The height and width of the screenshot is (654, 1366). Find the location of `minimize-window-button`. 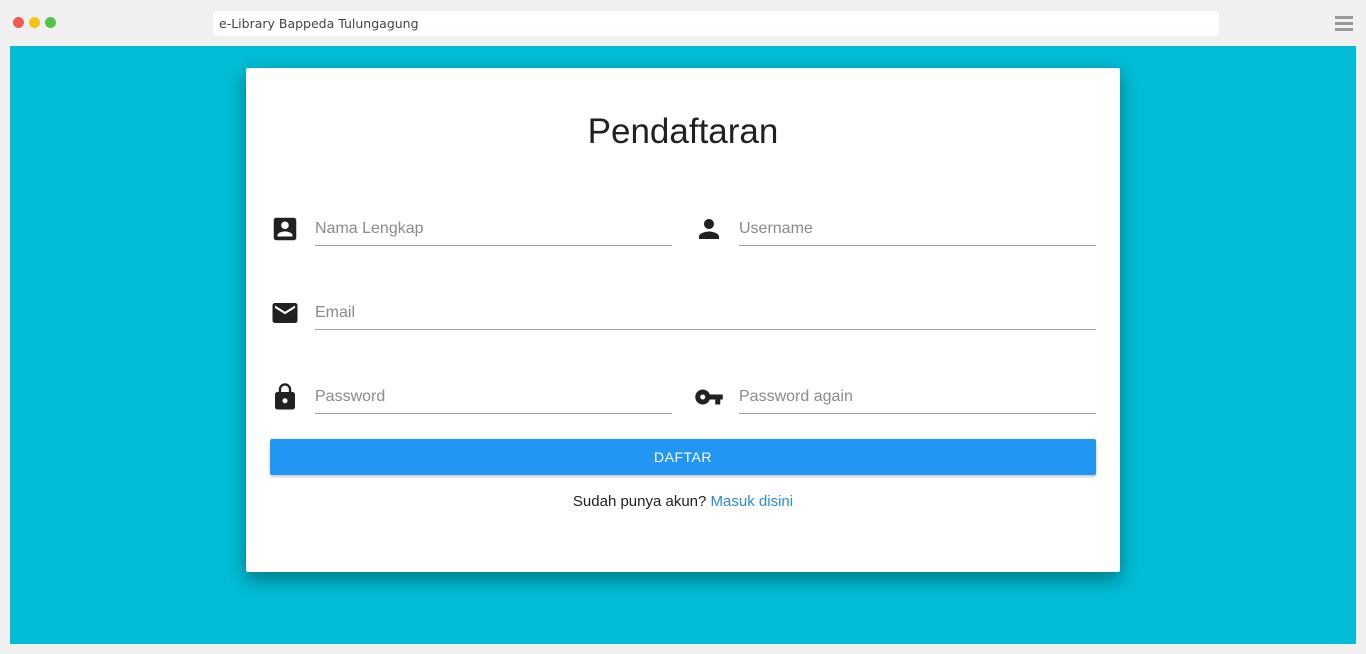

minimize-window-button is located at coordinates (34, 22).